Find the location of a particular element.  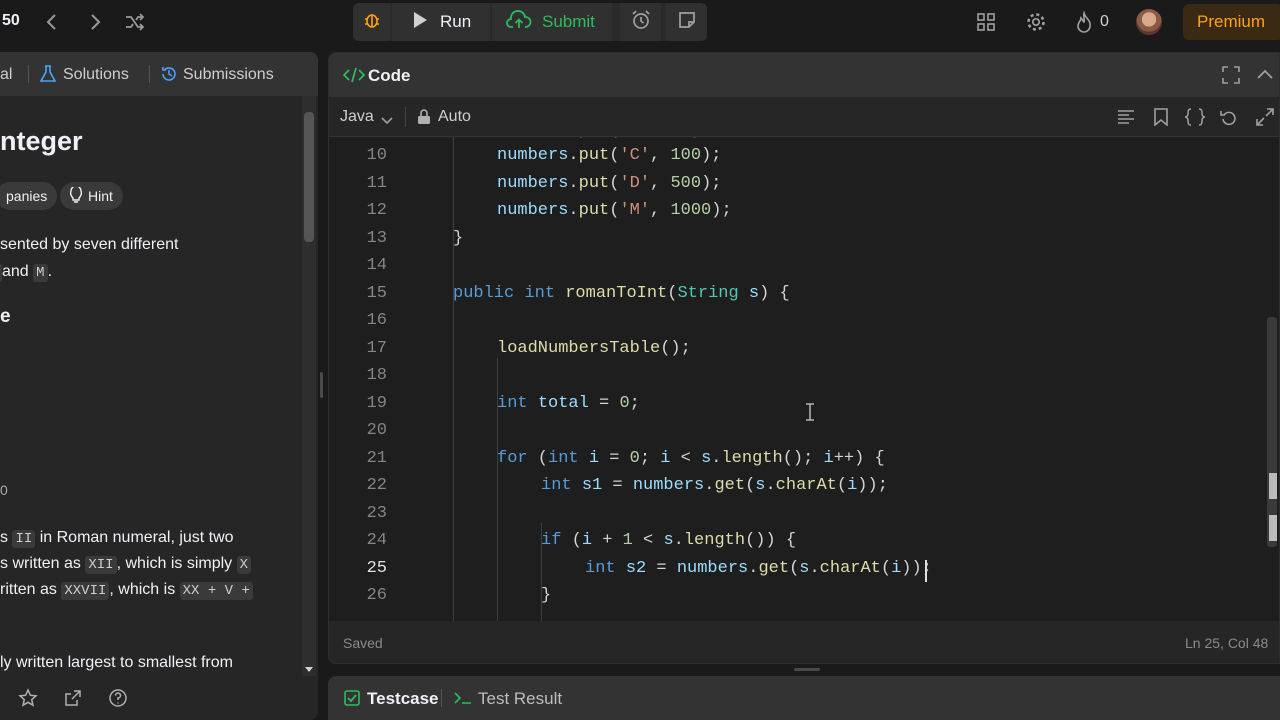

help-icon is located at coordinates (118, 700).